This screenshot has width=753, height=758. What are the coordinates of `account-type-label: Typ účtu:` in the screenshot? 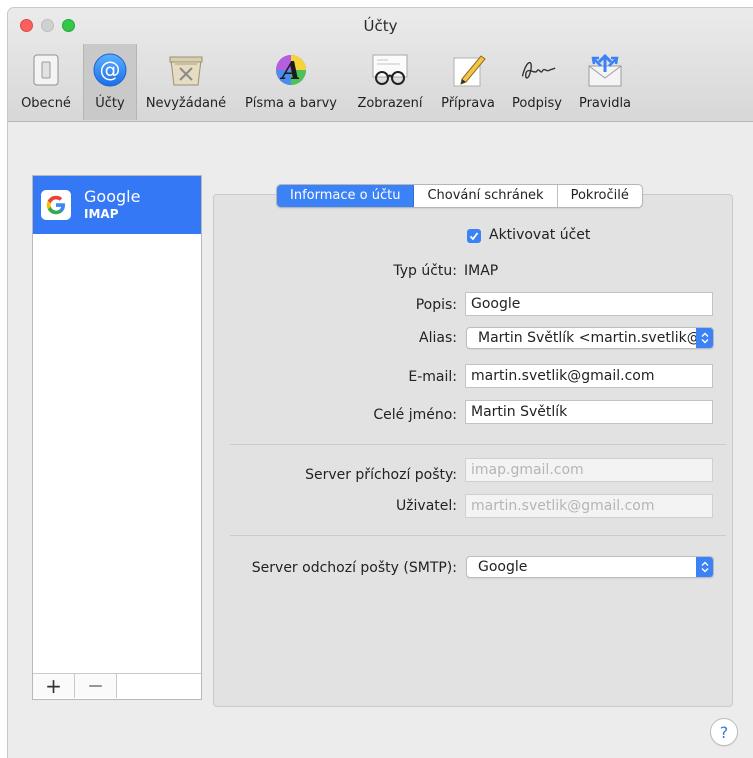 It's located at (425, 271).